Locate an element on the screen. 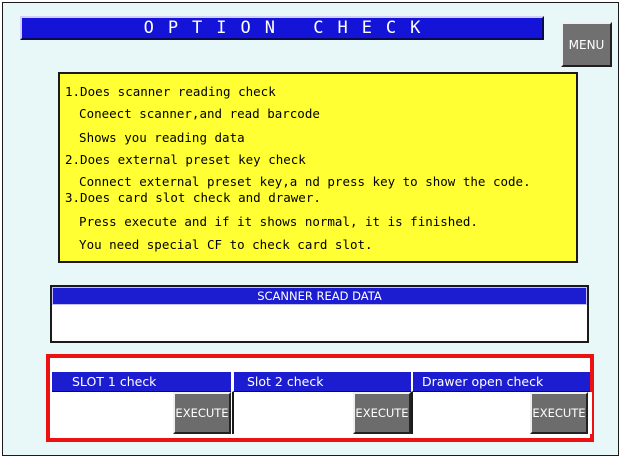 This screenshot has width=625, height=463. slot-1-execute-button: EXECUTE is located at coordinates (202, 413).